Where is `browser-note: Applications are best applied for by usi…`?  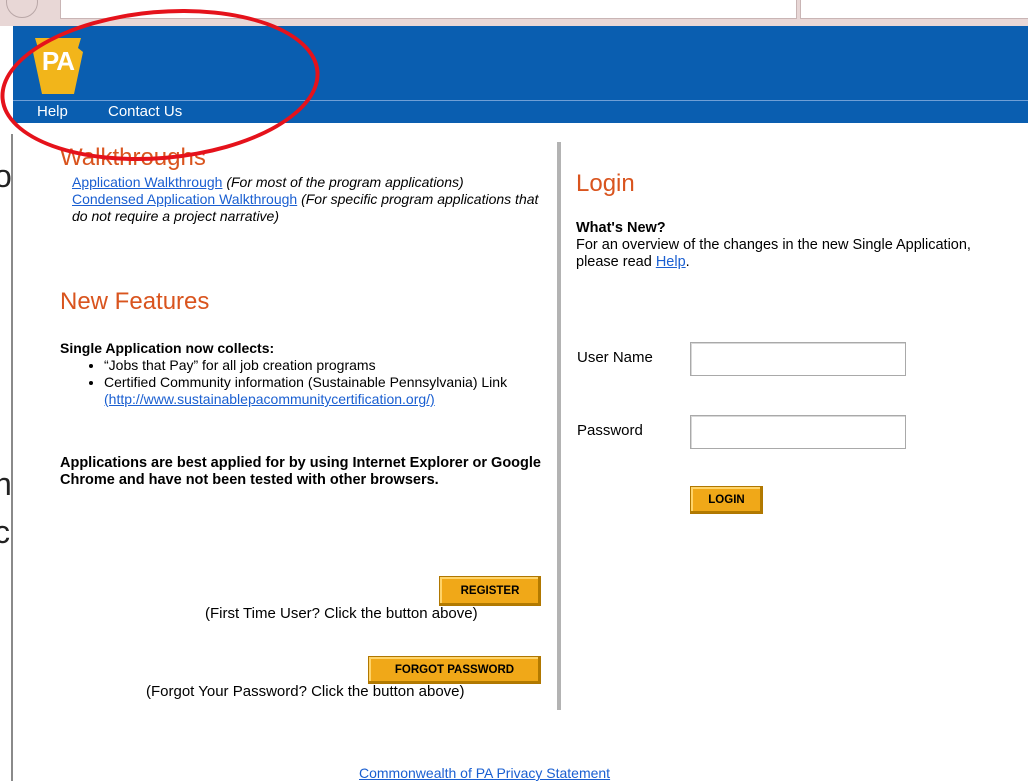
browser-note: Applications are best applied for by usi… is located at coordinates (300, 471).